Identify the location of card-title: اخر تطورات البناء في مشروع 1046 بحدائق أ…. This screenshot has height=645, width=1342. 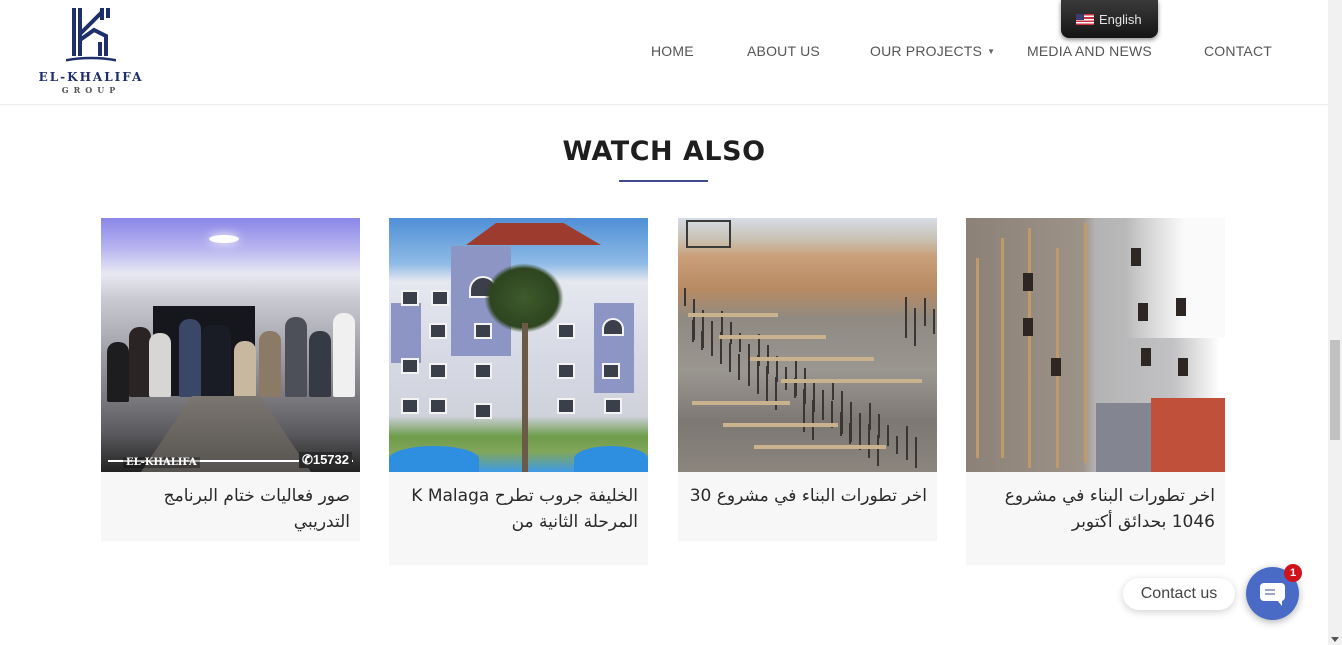
(1095, 508).